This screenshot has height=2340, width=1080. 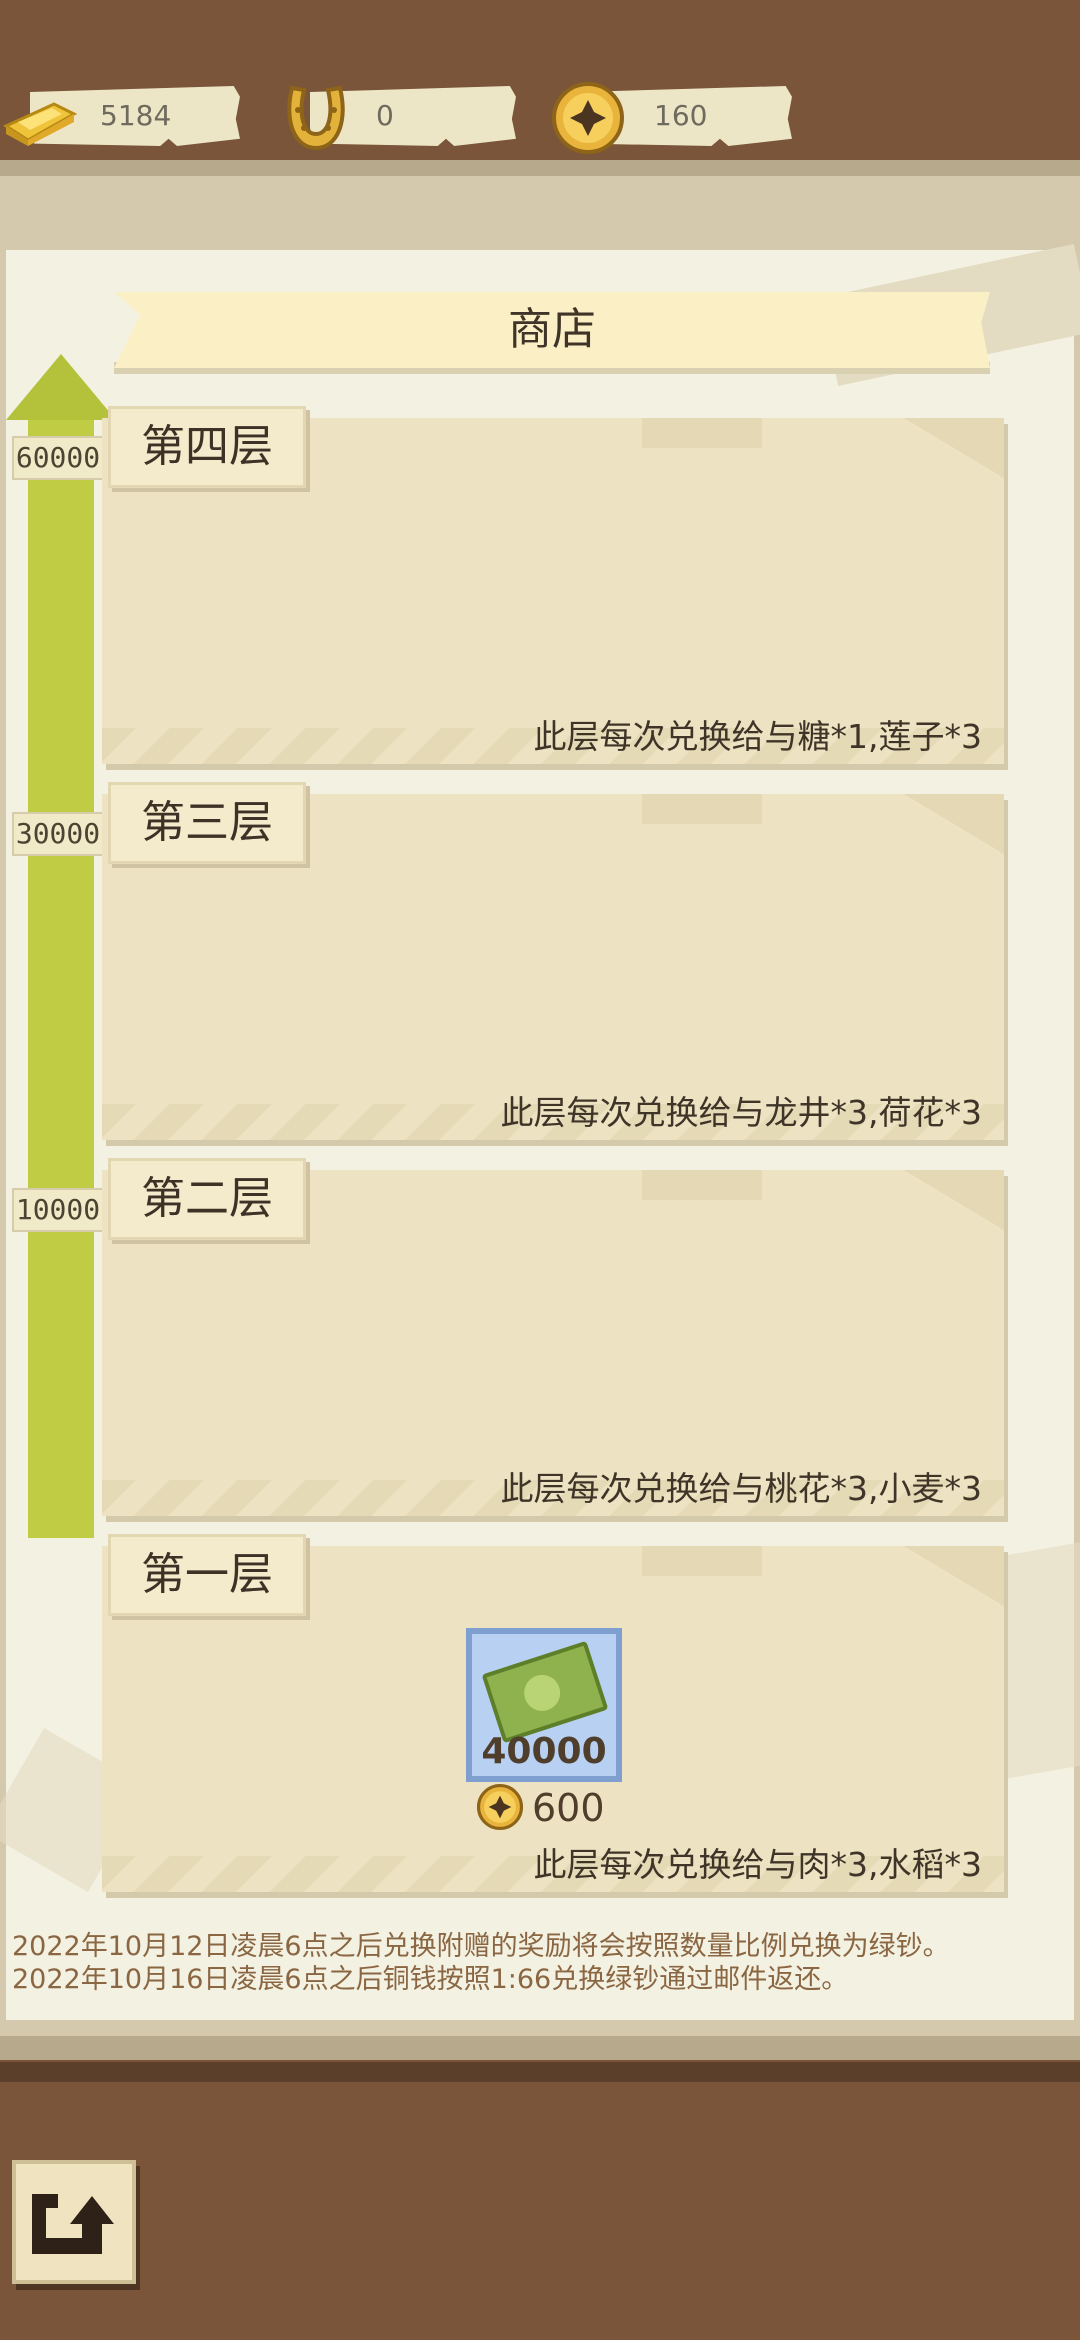 What do you see at coordinates (207, 1574) in the screenshot?
I see `tier-label: 第一层` at bounding box center [207, 1574].